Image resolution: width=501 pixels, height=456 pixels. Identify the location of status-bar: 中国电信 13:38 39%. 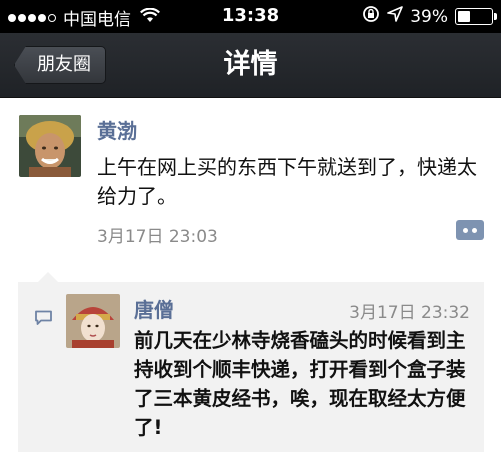
(250, 16).